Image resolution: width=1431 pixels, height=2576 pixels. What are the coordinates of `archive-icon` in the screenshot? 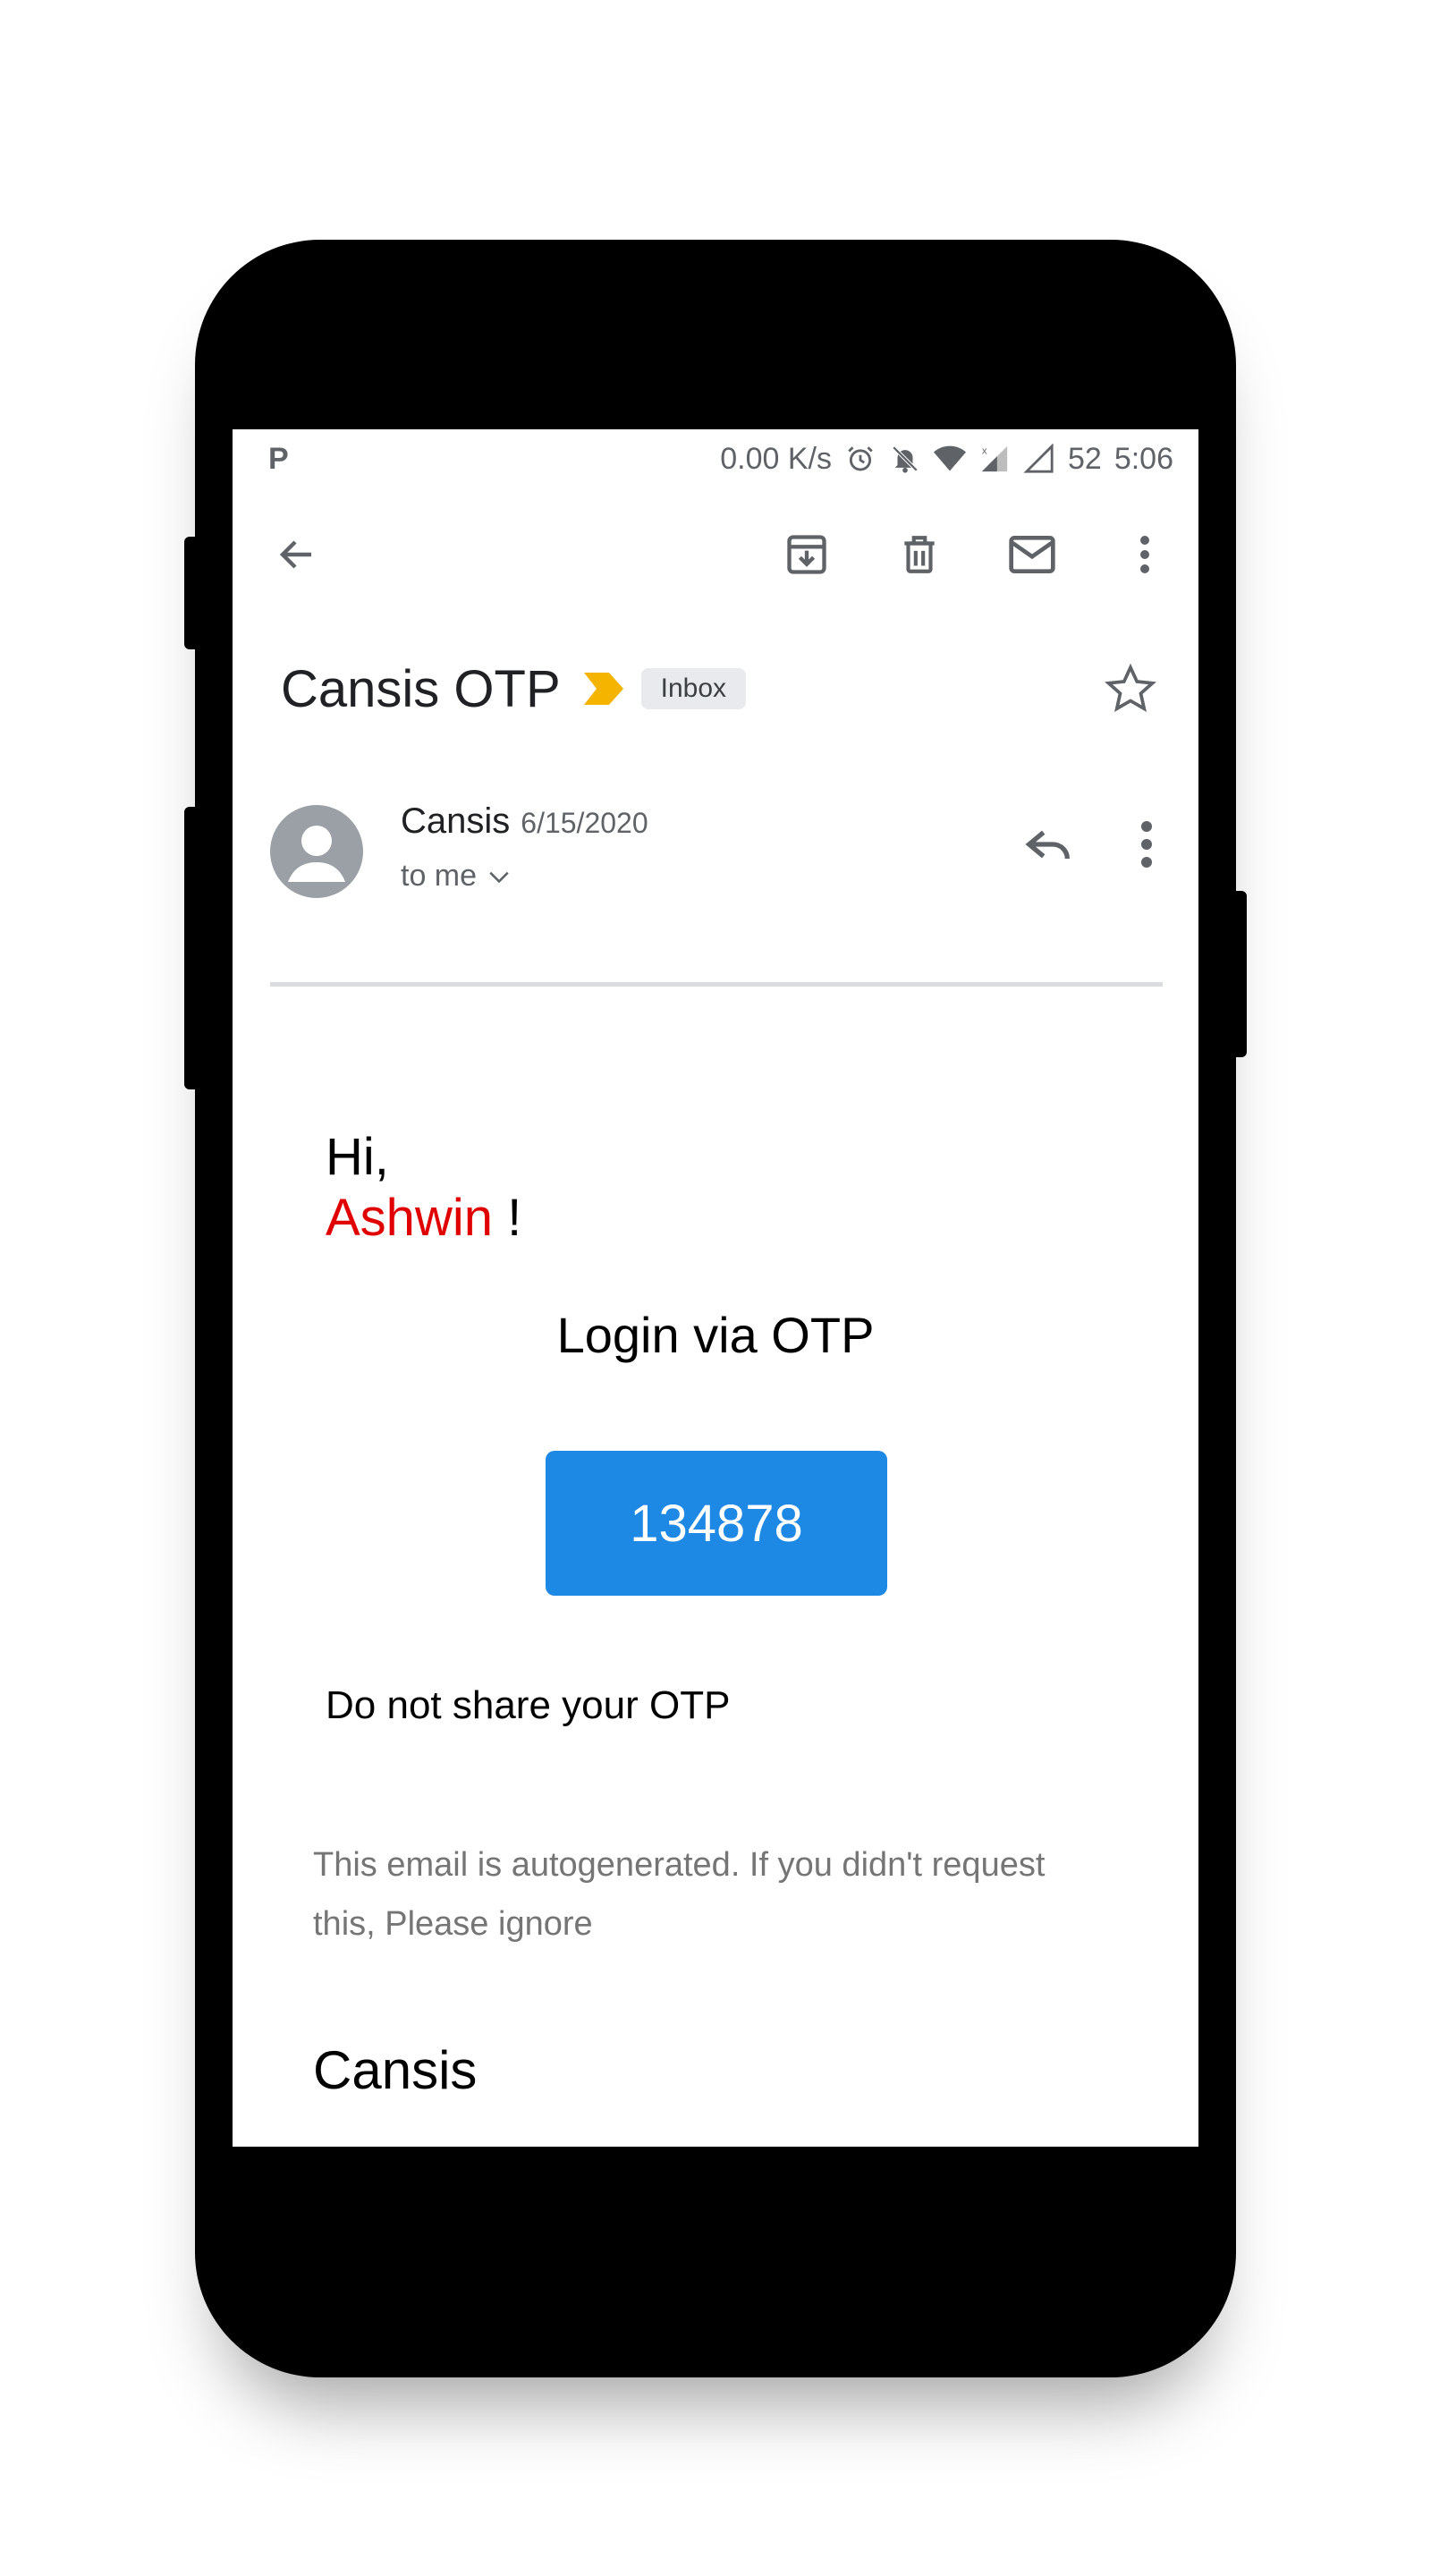 It's located at (807, 555).